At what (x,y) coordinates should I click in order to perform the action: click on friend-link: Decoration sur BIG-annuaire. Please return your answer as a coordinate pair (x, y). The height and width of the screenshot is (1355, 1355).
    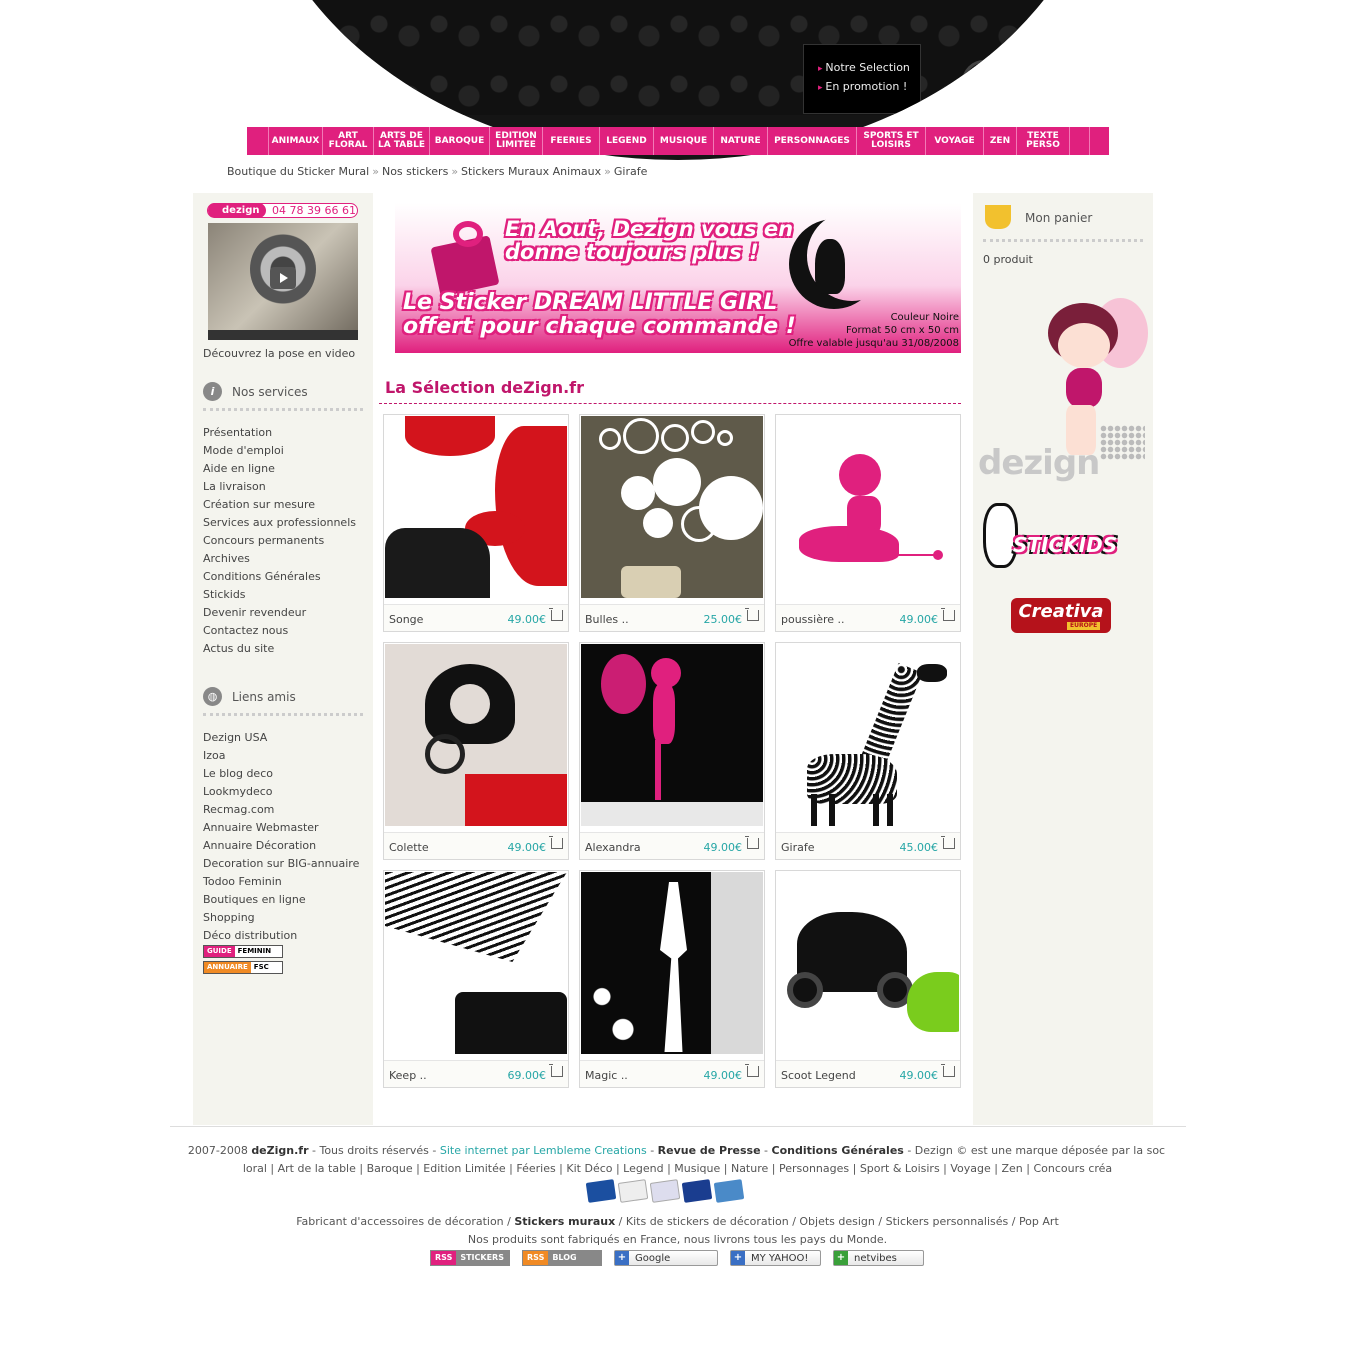
    Looking at the image, I should click on (281, 864).